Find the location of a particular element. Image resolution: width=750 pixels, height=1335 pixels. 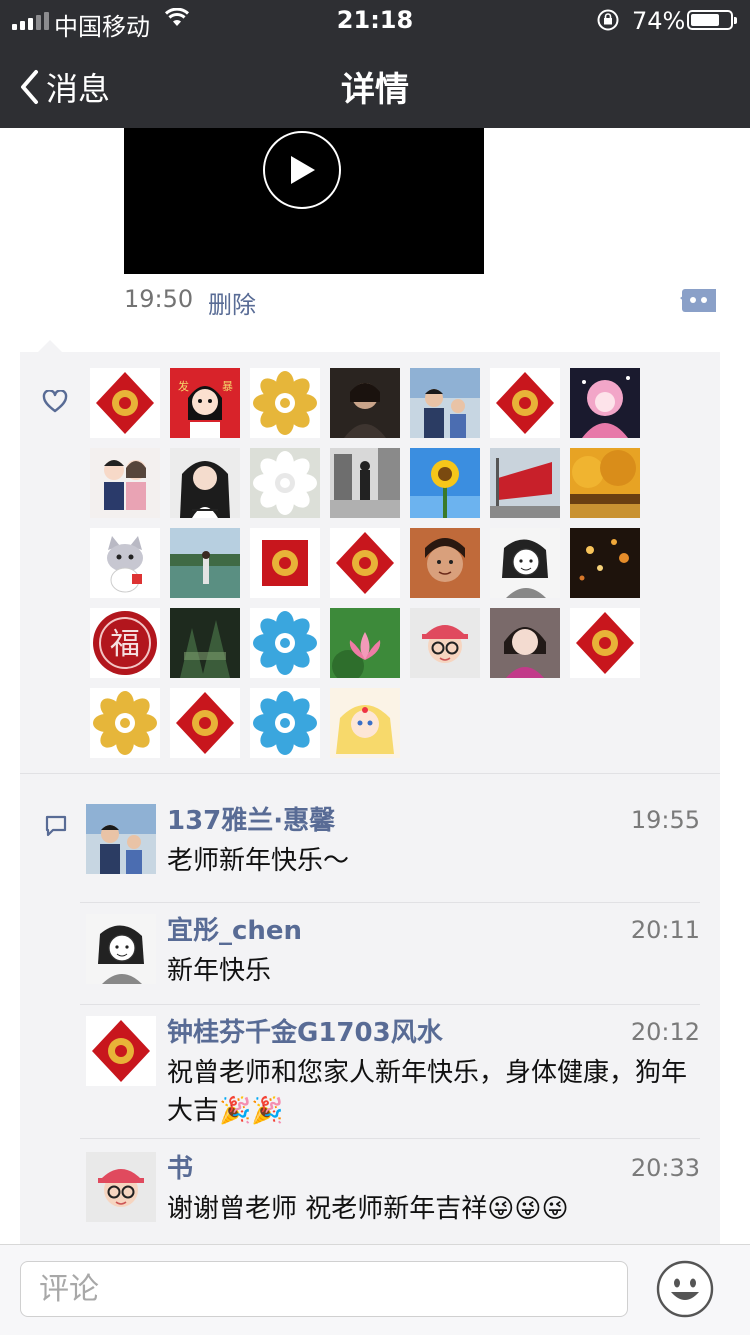

comment-author: 137雅兰·惠馨 is located at coordinates (251, 818).